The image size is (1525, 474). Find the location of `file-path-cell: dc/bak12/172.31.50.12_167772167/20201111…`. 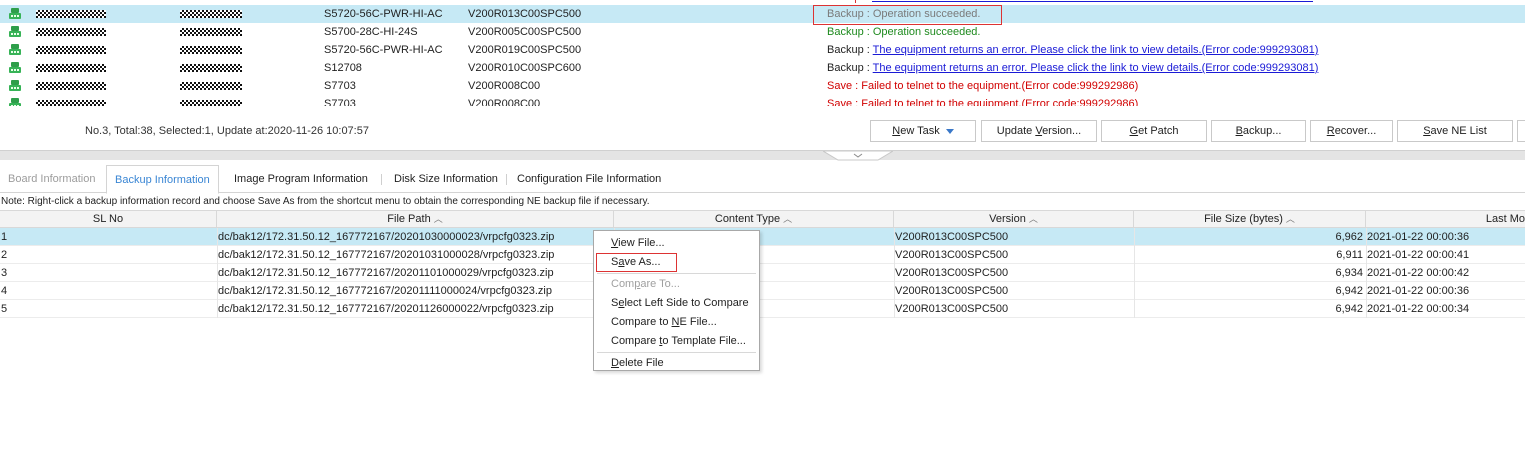

file-path-cell: dc/bak12/172.31.50.12_167772167/20201111… is located at coordinates (385, 291).